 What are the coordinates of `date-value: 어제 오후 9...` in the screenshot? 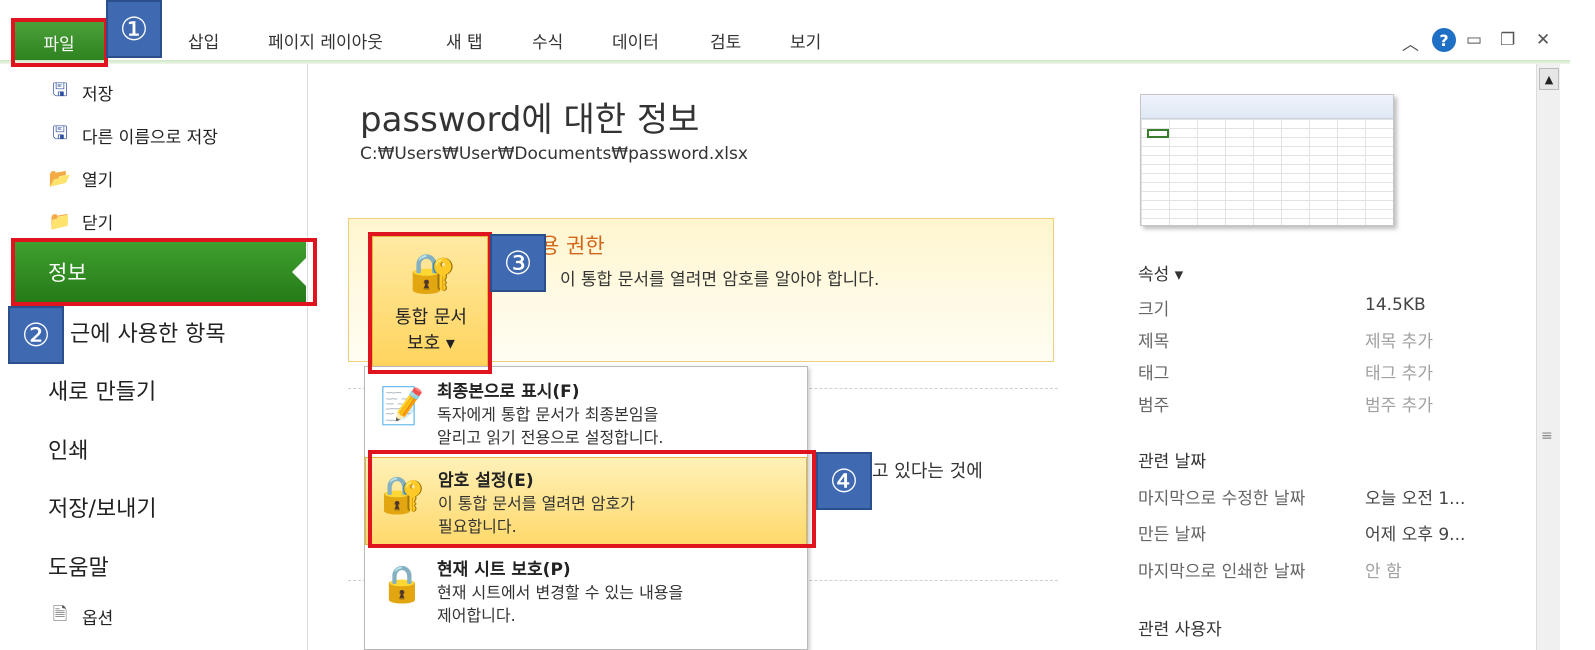 It's located at (1415, 535).